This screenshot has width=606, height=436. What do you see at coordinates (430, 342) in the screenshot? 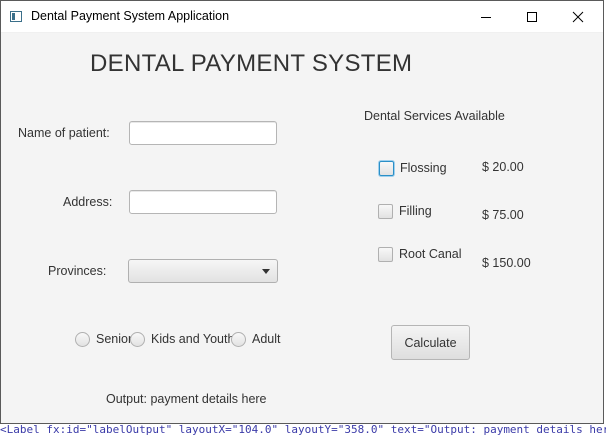
I see `calculate-button: Calculate` at bounding box center [430, 342].